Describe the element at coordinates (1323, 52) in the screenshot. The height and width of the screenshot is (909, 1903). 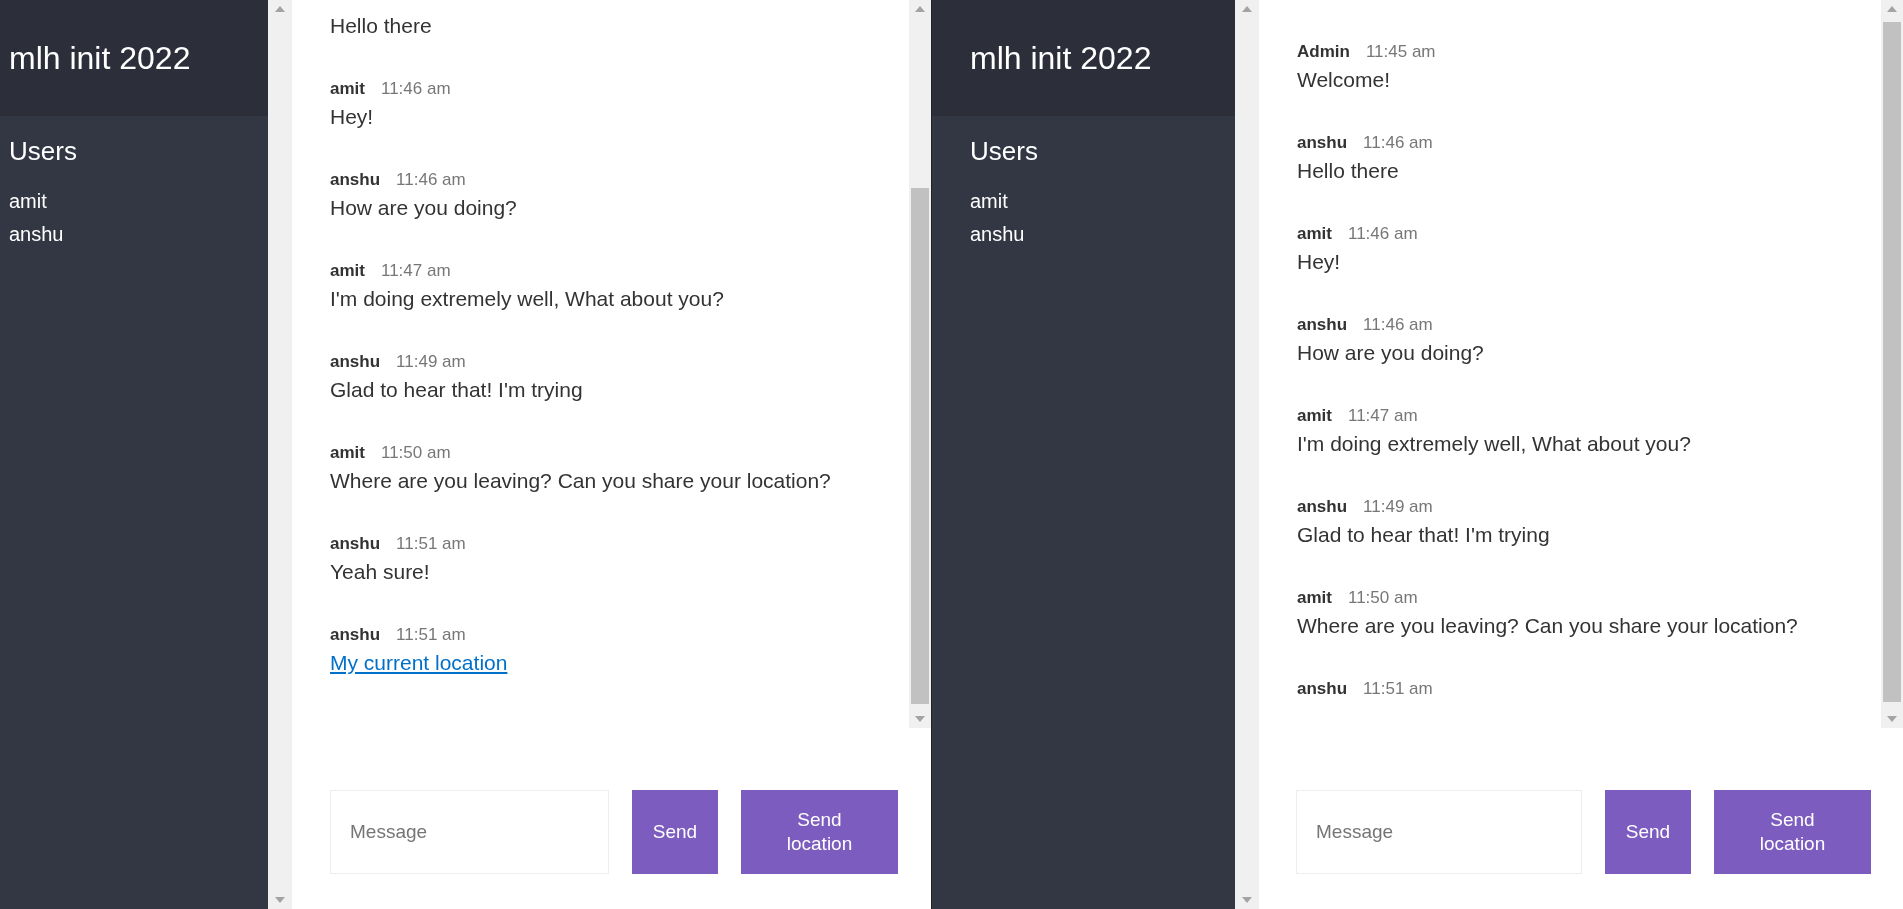
I see `message-author: Admin` at that location.